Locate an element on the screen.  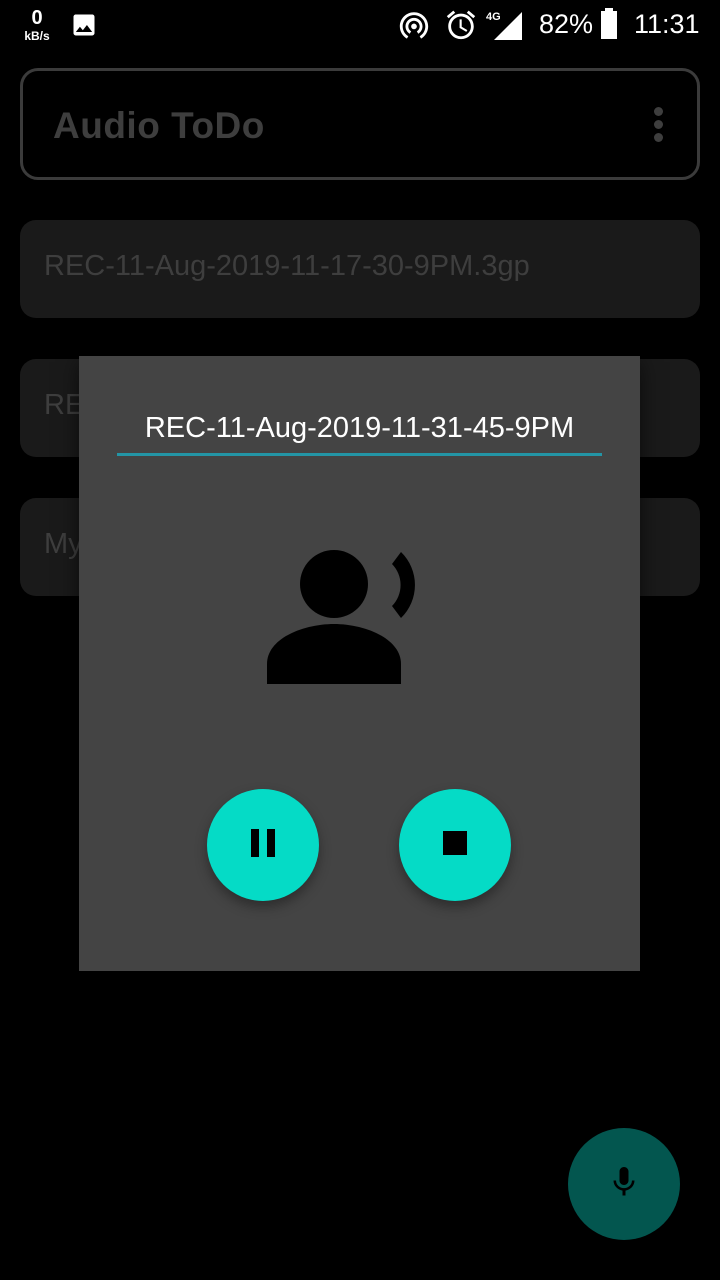
app-title: Audio ToDo is located at coordinates (159, 125).